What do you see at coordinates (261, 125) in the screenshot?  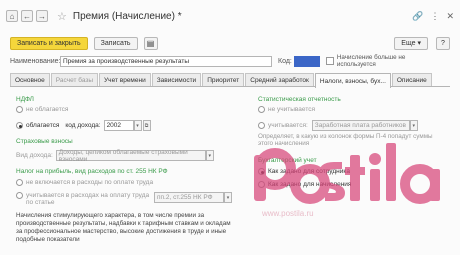 I see `counted-radio` at bounding box center [261, 125].